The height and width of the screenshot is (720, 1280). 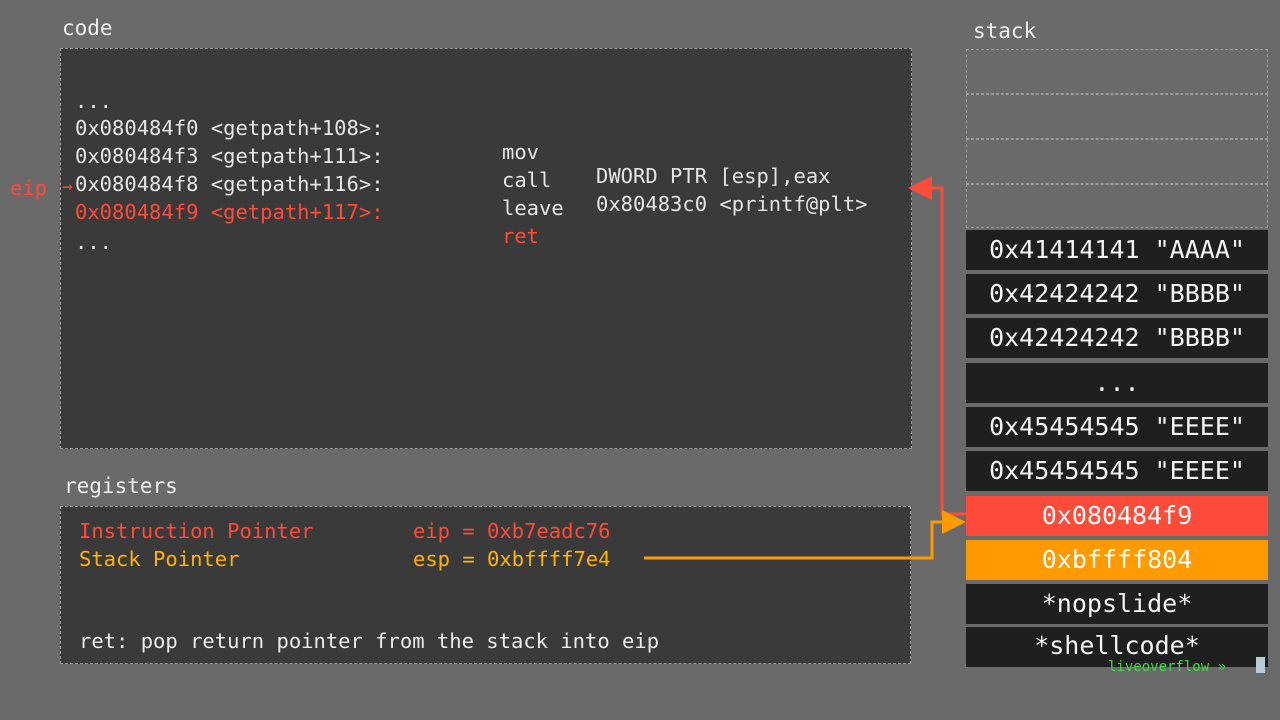 I want to click on terminal-cursor, so click(x=1260, y=665).